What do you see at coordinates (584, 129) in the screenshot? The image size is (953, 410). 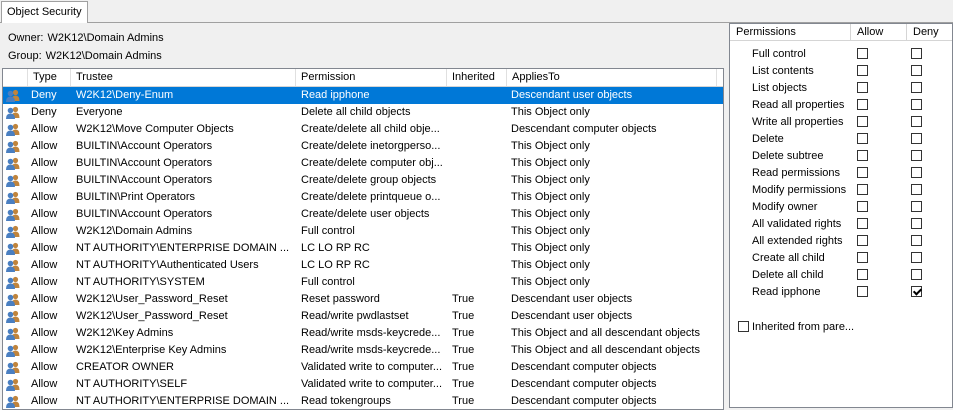 I see `row-appliesto: Descendant computer objects` at bounding box center [584, 129].